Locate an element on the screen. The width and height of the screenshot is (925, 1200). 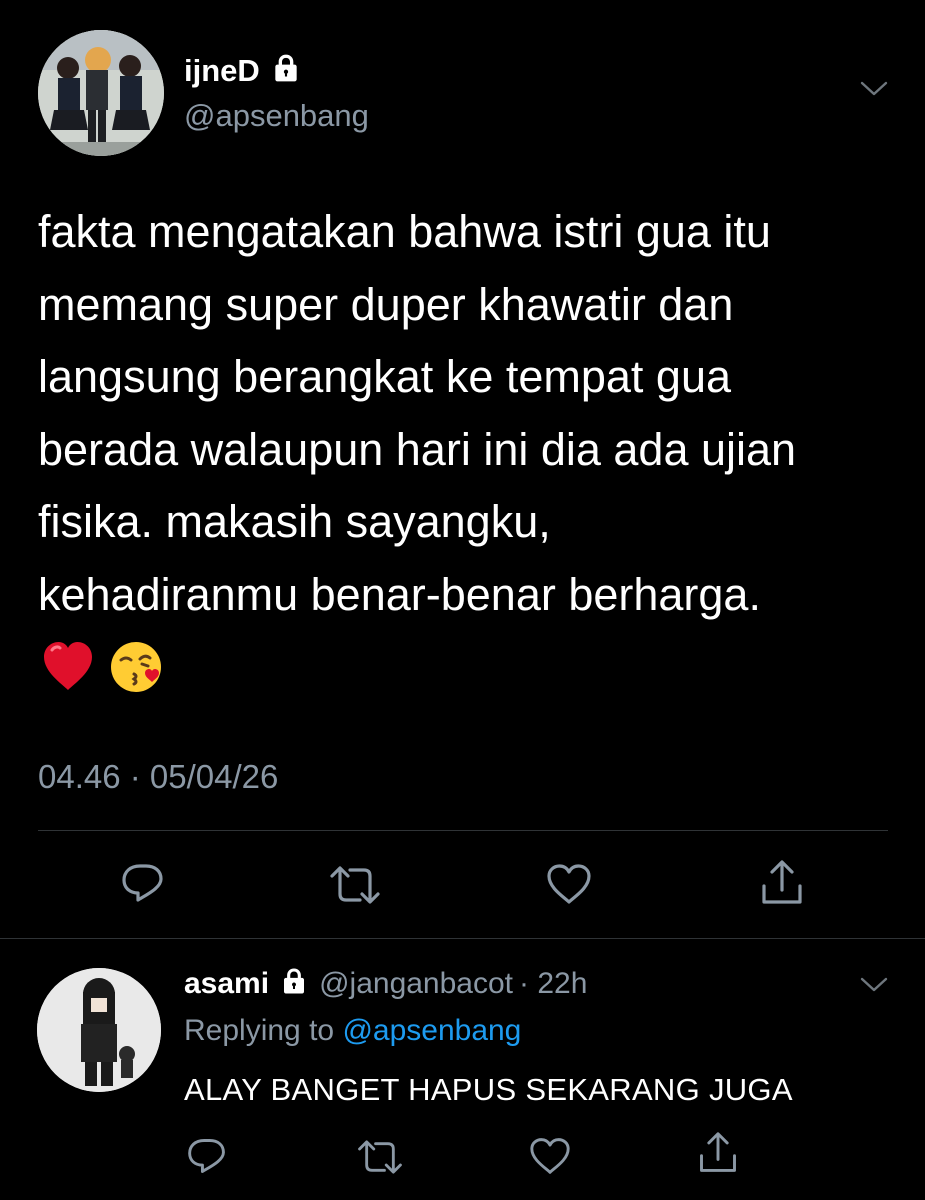
replying-to-mention: @apsenbang is located at coordinates (431, 1030).